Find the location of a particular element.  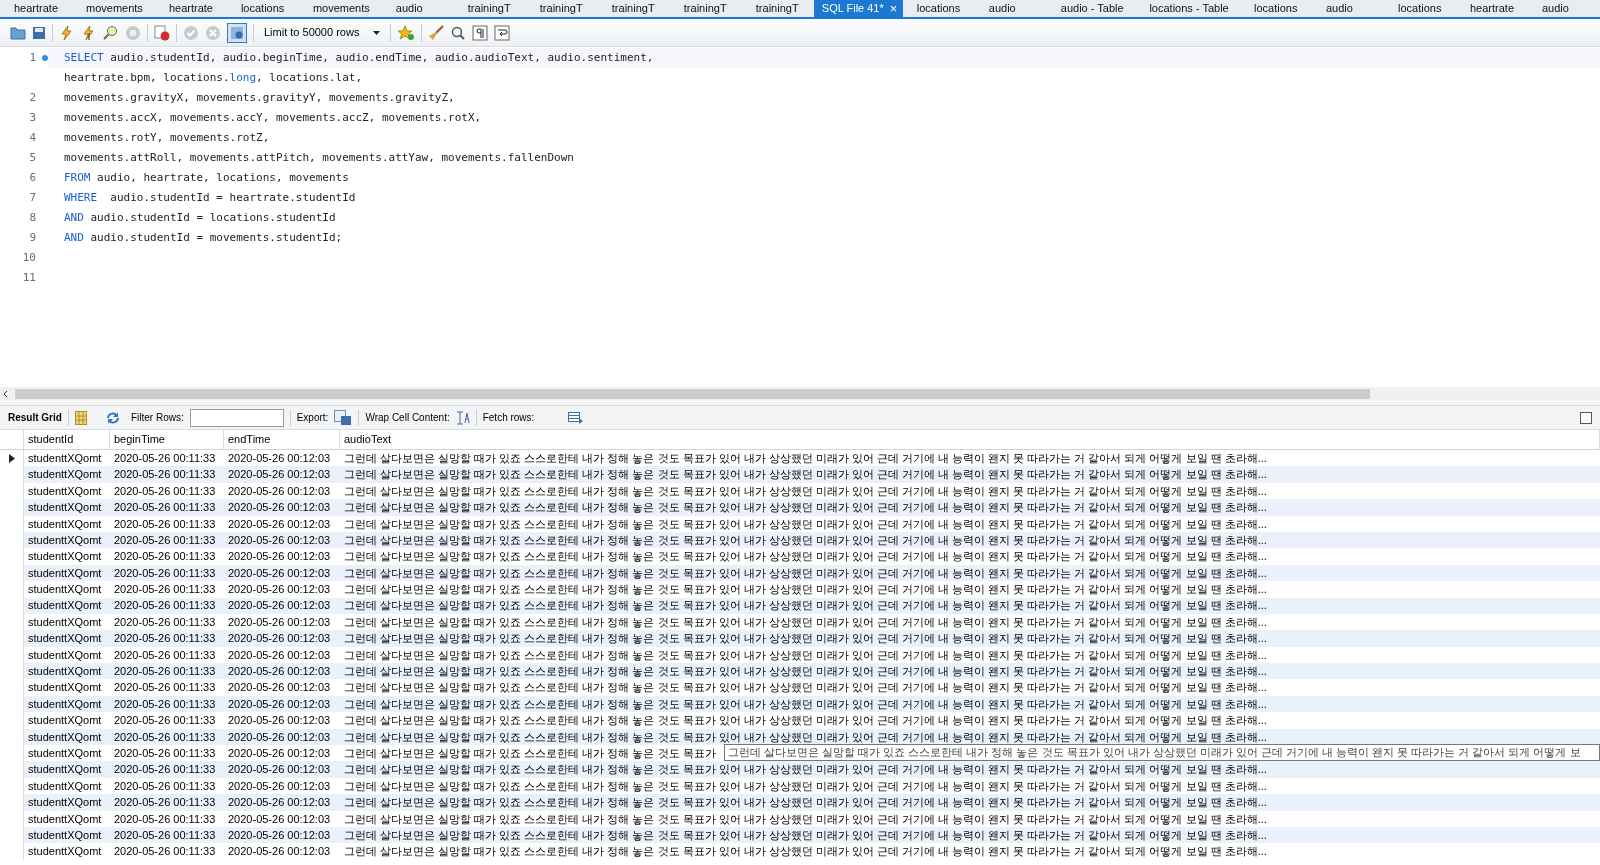

horizontal-scrollbar is located at coordinates (692, 393).